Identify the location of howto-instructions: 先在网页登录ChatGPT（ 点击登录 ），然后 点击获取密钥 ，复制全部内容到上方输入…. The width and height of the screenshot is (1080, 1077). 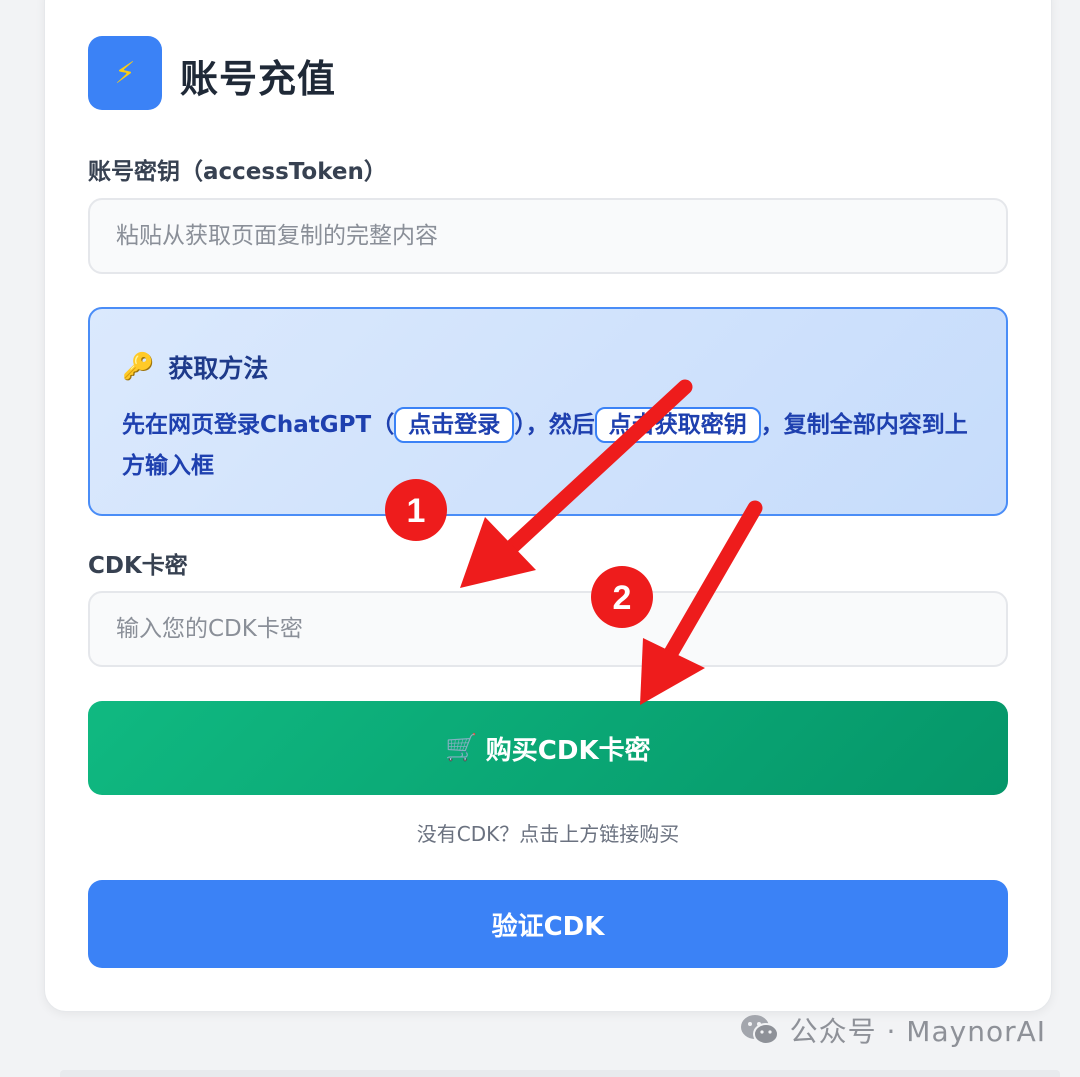
(552, 446).